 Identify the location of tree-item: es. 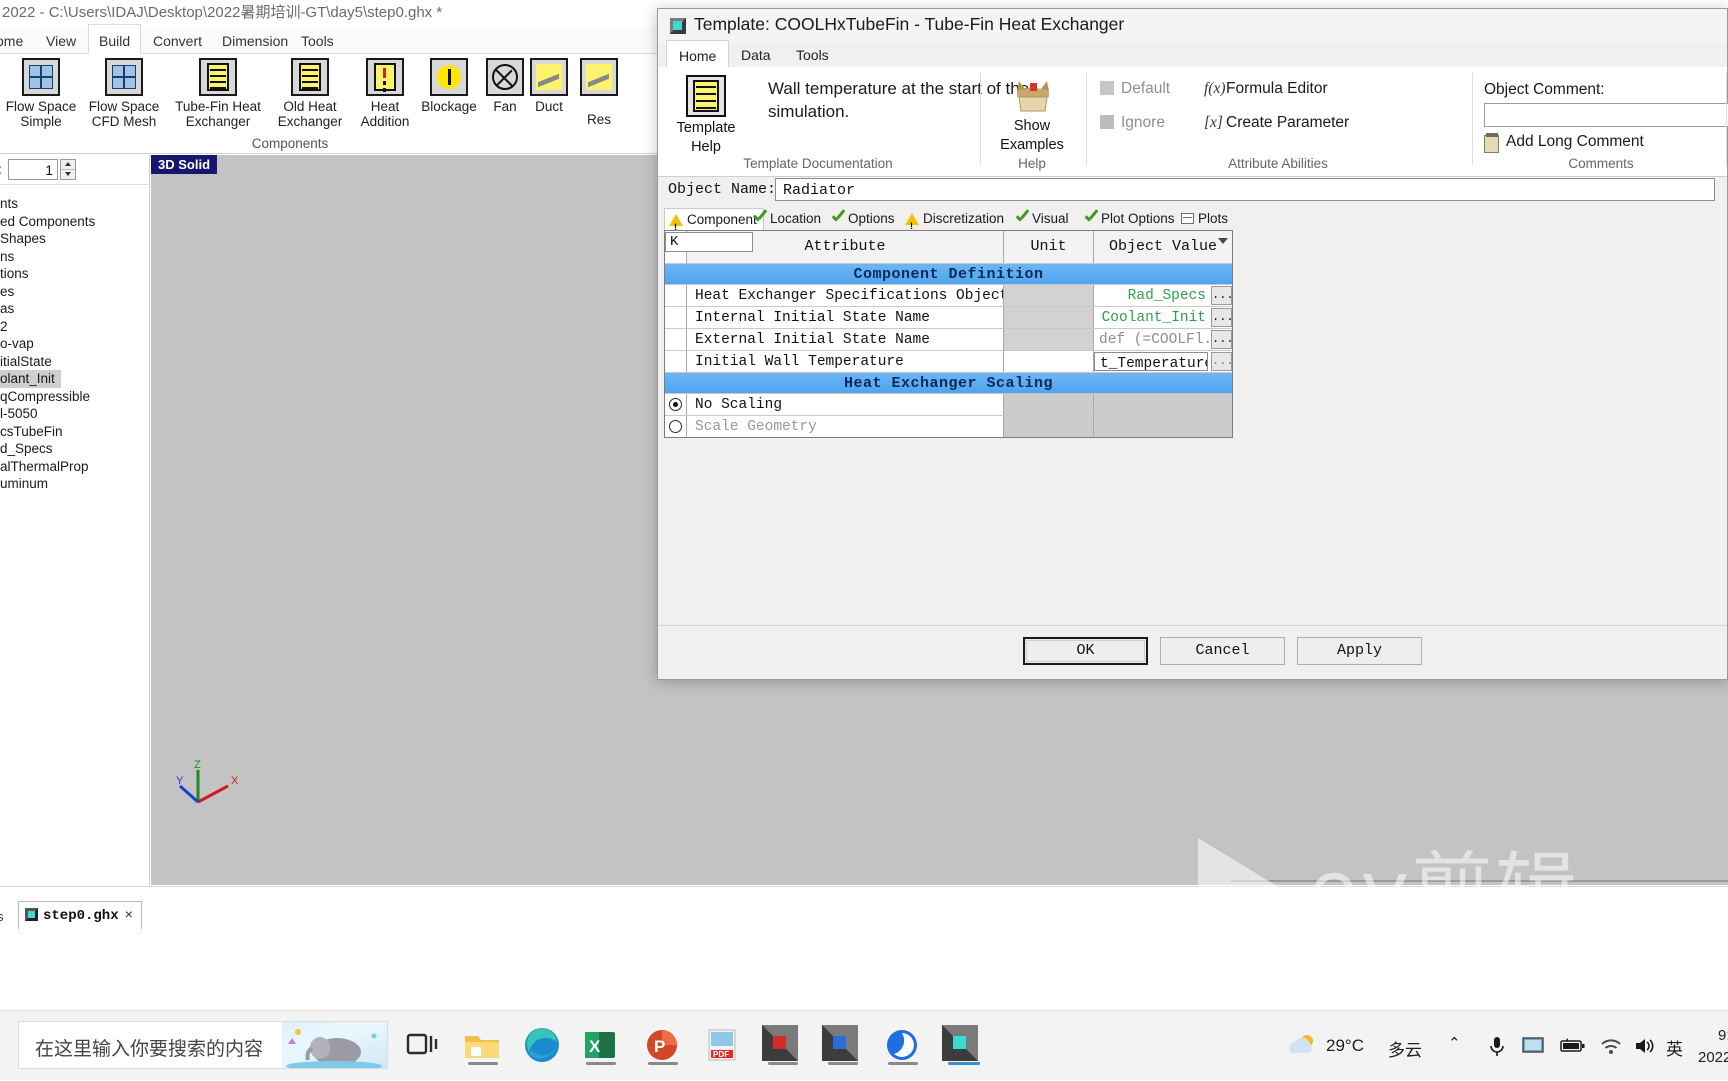
(75, 292).